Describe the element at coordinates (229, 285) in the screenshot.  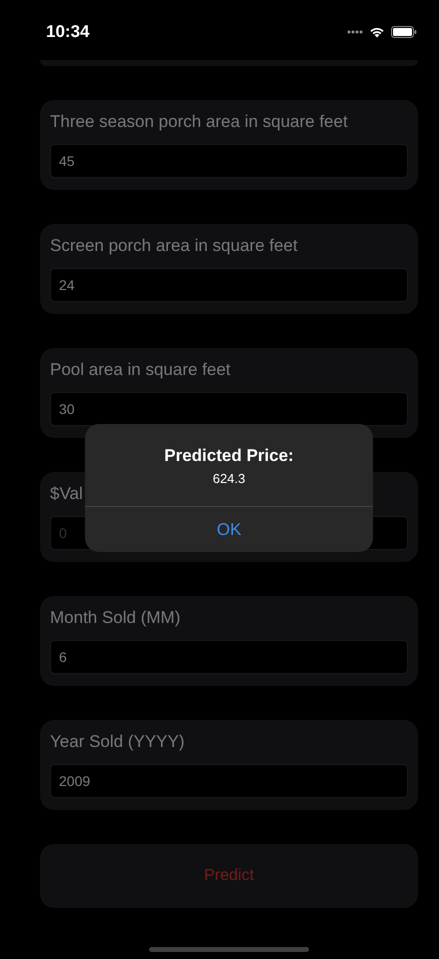
I see `input-field: 24` at that location.